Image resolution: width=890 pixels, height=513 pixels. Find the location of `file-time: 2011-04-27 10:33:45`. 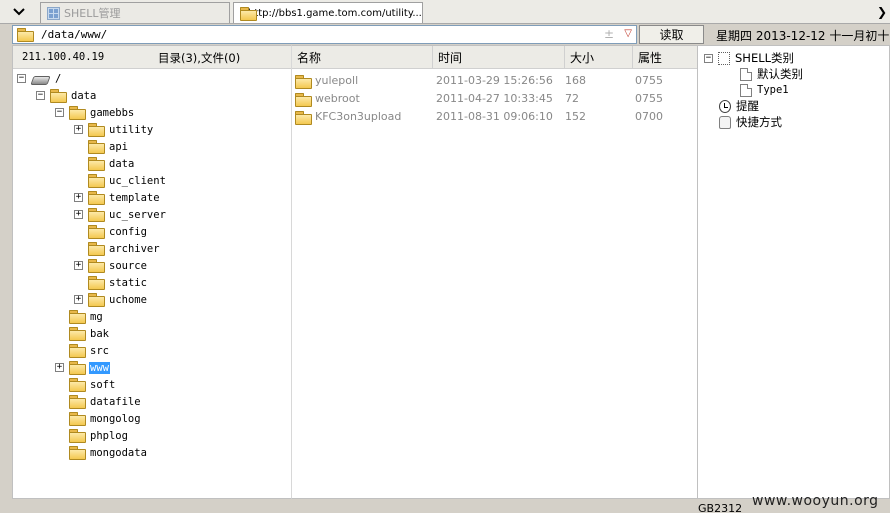

file-time: 2011-04-27 10:33:45 is located at coordinates (494, 98).